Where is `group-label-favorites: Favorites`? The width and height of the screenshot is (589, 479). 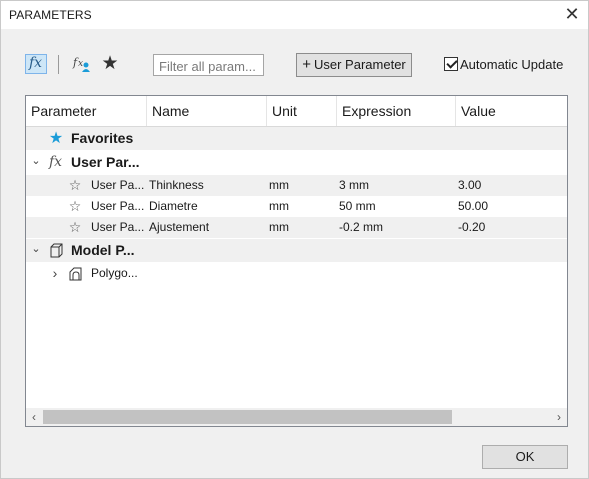
group-label-favorites: Favorites is located at coordinates (102, 138).